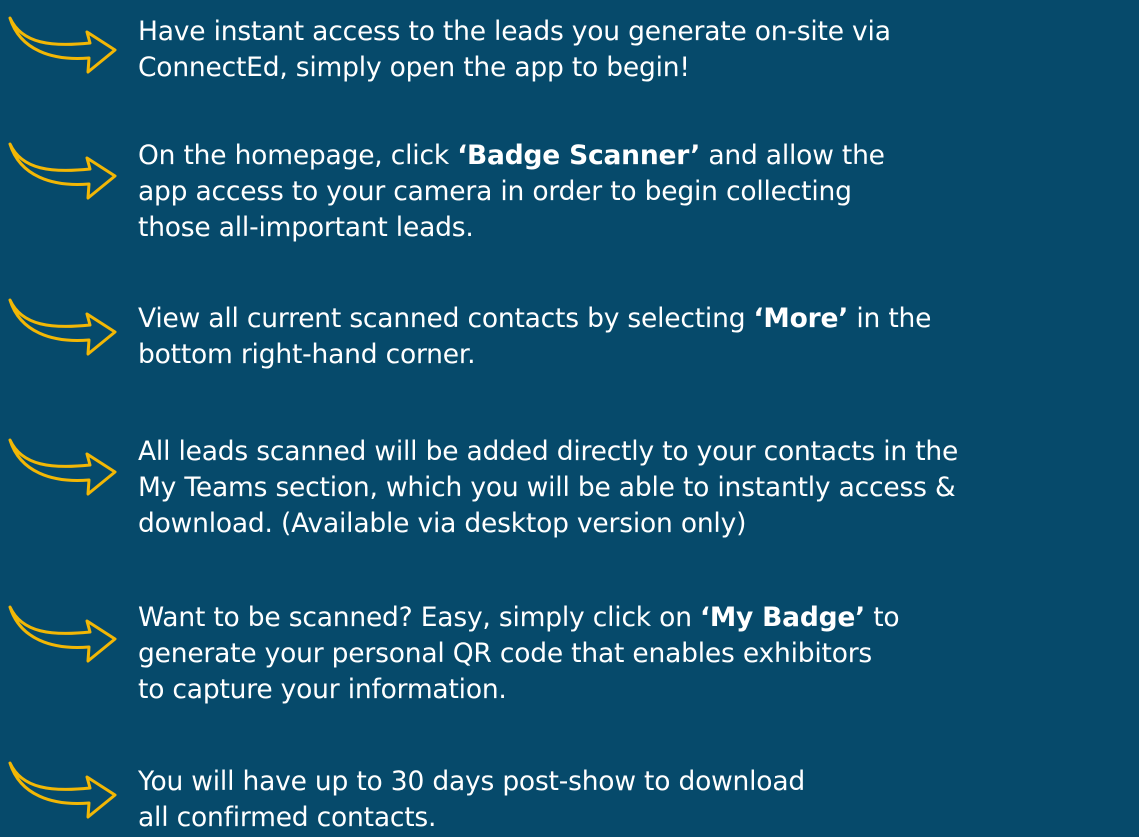 The image size is (1139, 837). What do you see at coordinates (638, 818) in the screenshot?
I see `step-6-line-2: all confirmed contacts.` at bounding box center [638, 818].